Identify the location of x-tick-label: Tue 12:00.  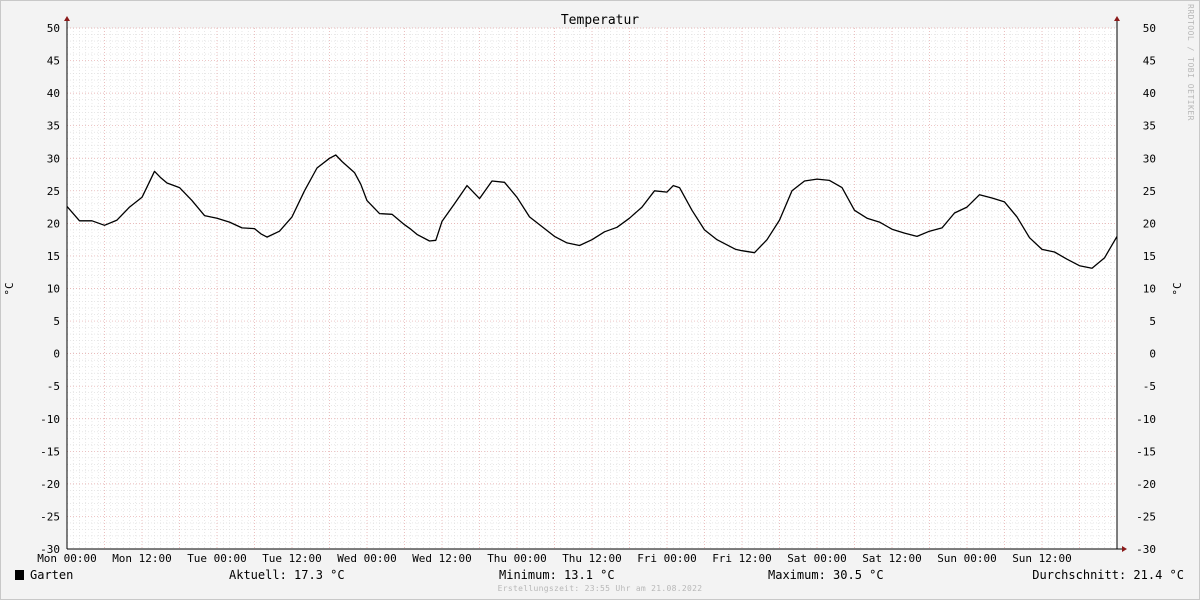
(292, 558).